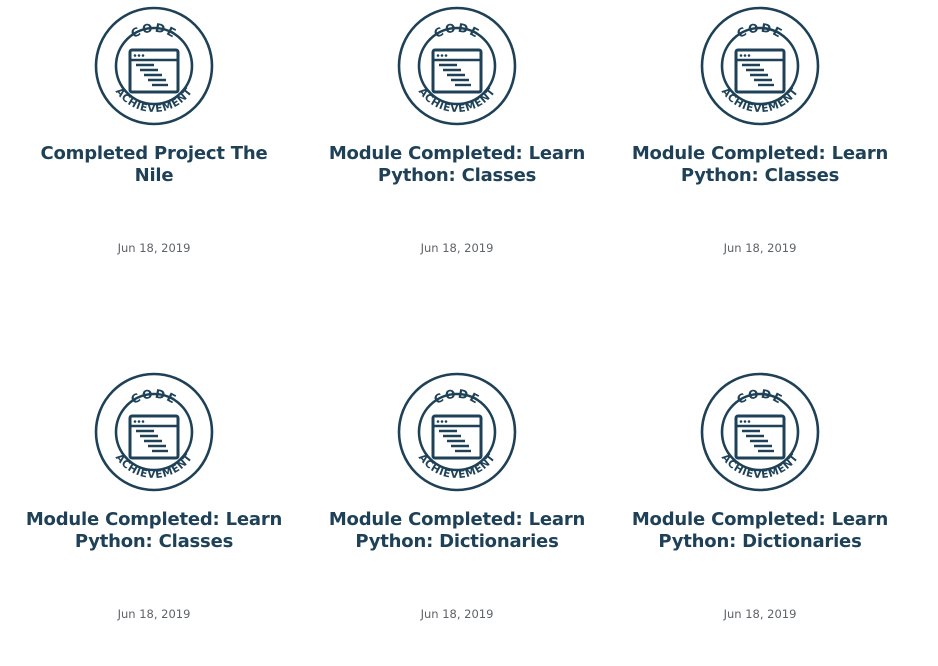  Describe the element at coordinates (154, 164) in the screenshot. I see `achievement-title: Completed Project The Nile` at that location.